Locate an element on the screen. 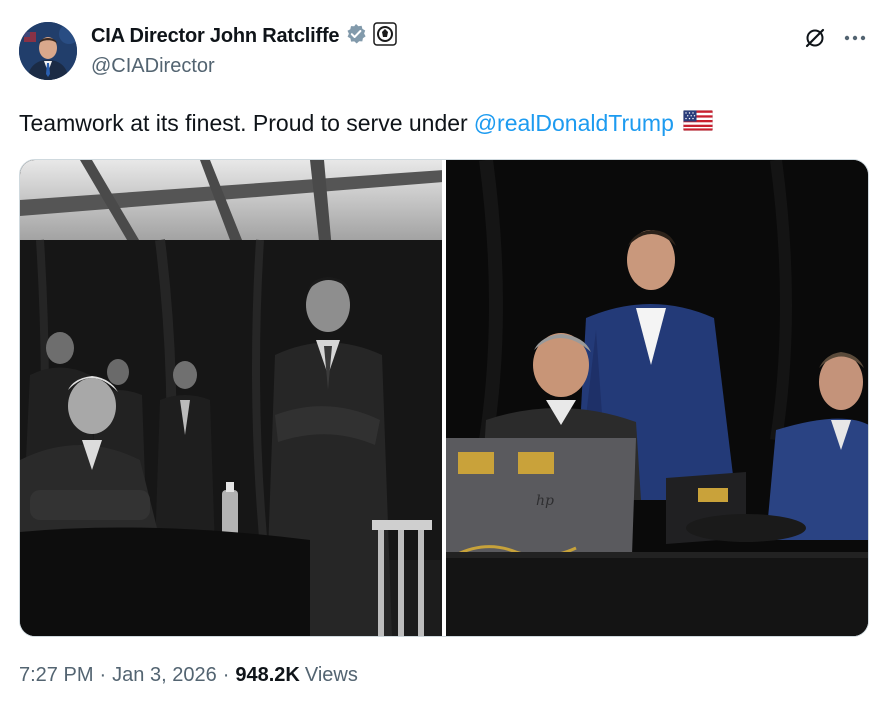  cia-seal-icon is located at coordinates (385, 36).